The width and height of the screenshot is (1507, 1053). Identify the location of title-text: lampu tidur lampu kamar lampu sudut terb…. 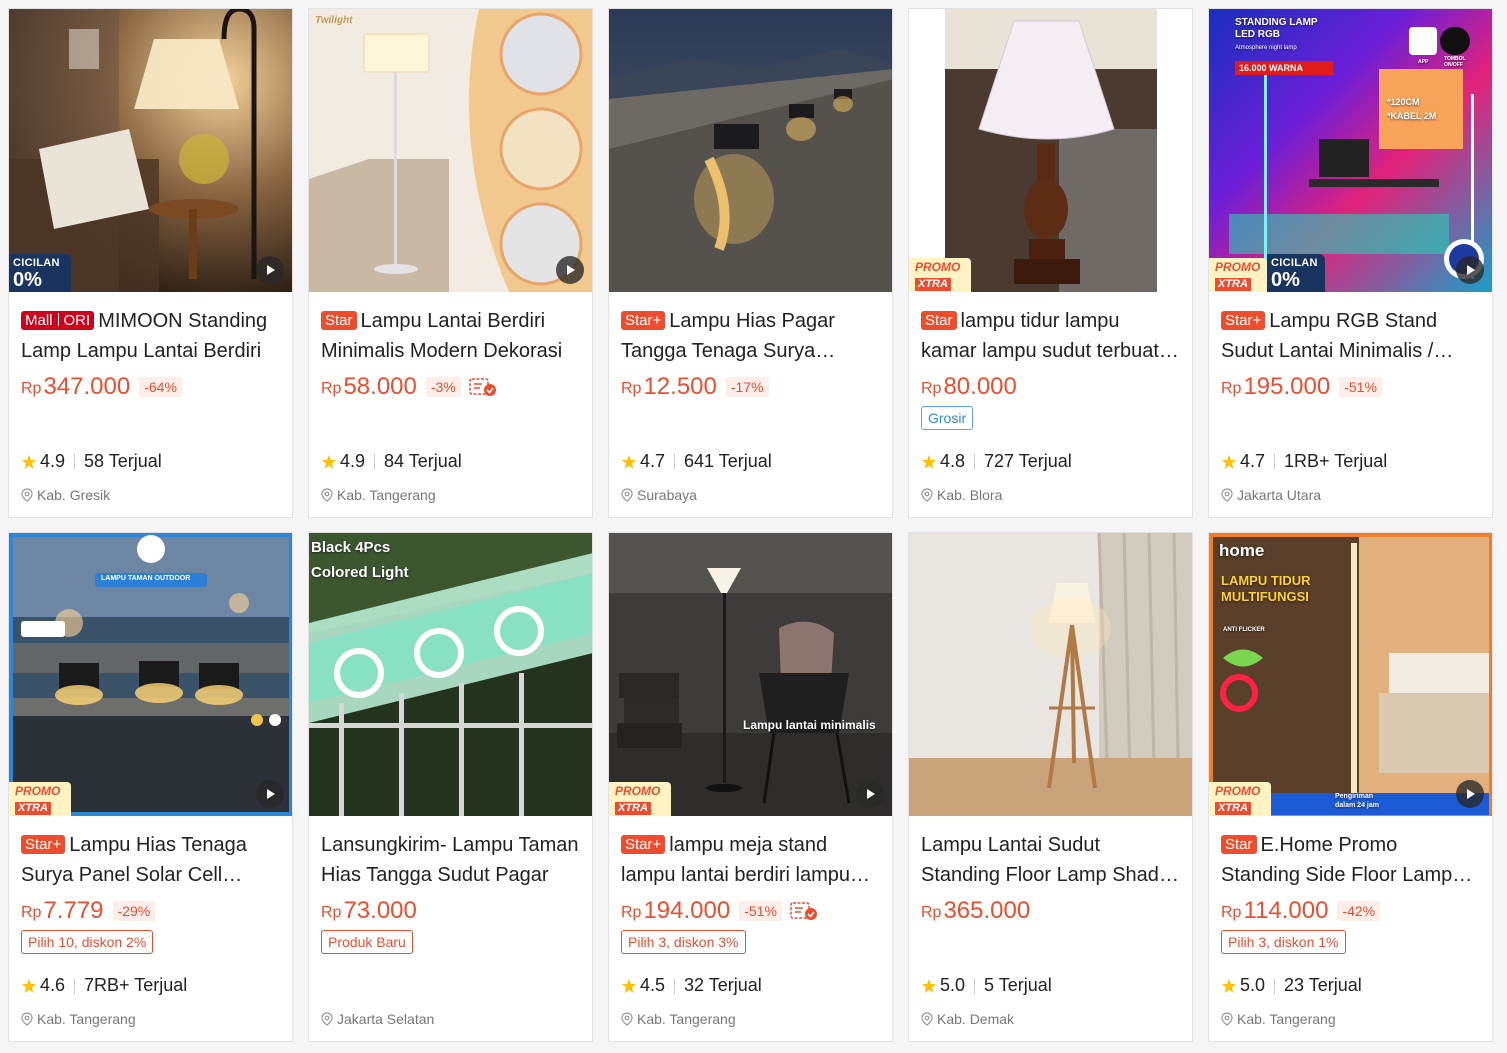
(1040, 336).